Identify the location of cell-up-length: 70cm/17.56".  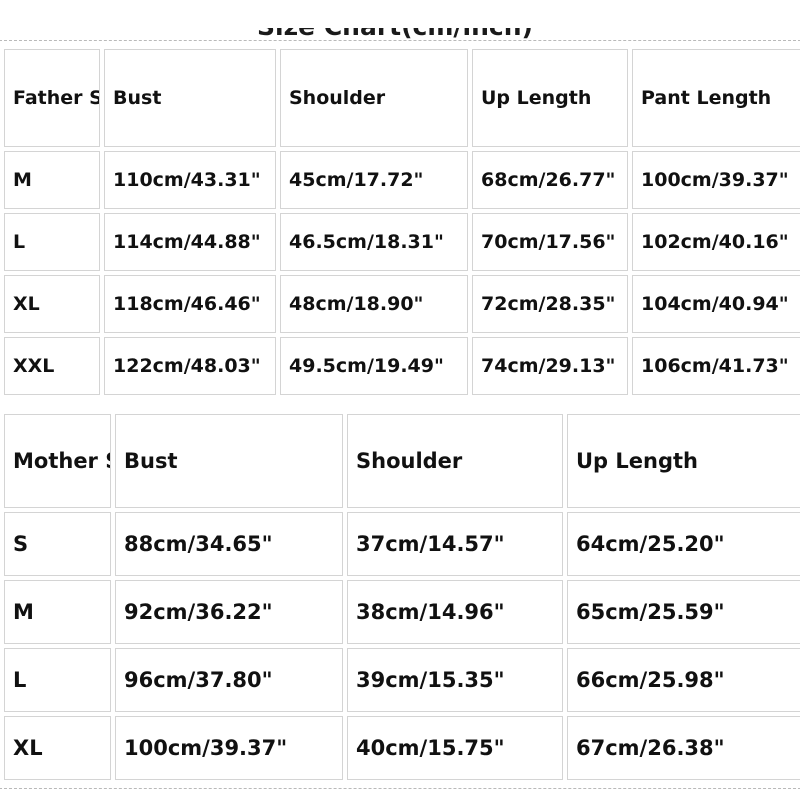
(550, 242).